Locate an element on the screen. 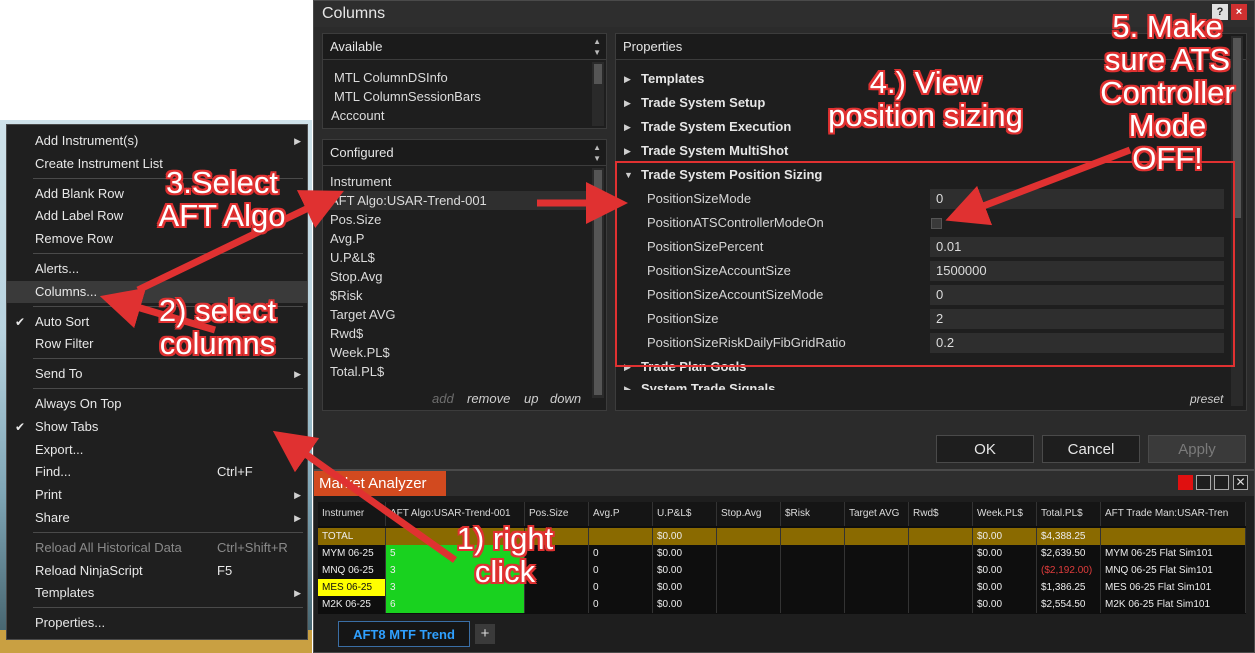  shortcut-label: F5 is located at coordinates (225, 570).